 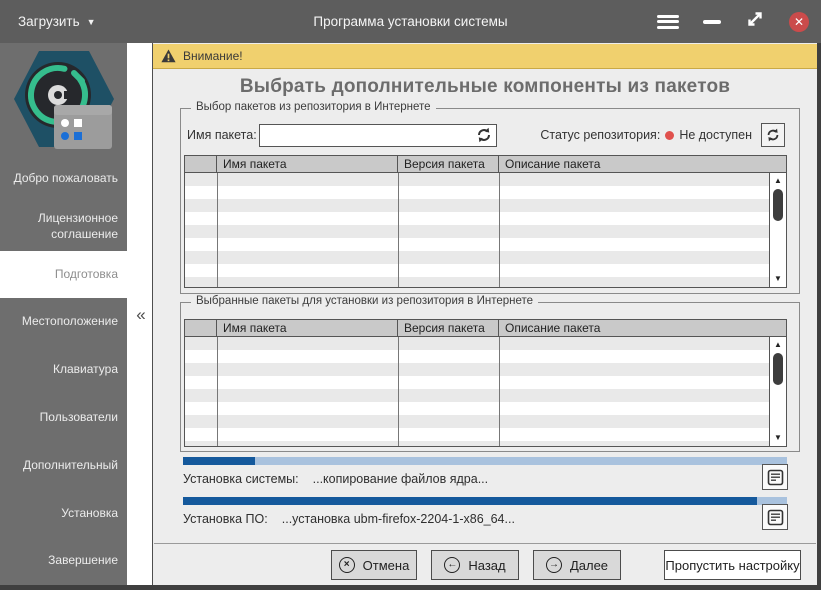 I want to click on sidebar-item-keyboard: Клавиатура, so click(x=63, y=370).